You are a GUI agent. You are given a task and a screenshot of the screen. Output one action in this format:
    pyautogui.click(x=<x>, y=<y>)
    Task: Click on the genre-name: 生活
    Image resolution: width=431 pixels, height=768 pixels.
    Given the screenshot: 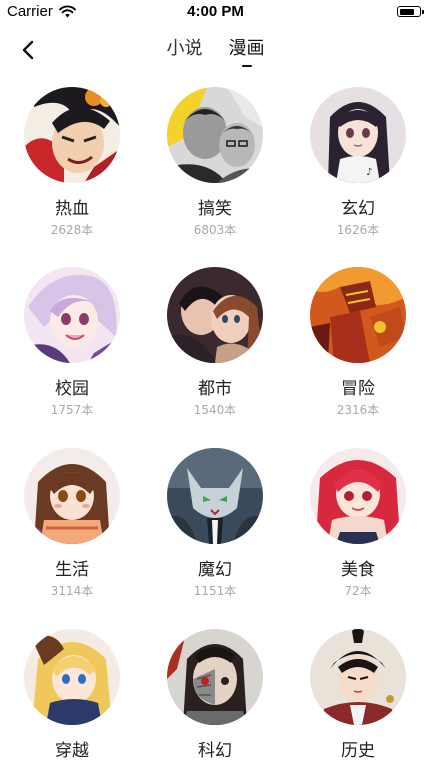 What is the action you would take?
    pyautogui.click(x=72, y=570)
    